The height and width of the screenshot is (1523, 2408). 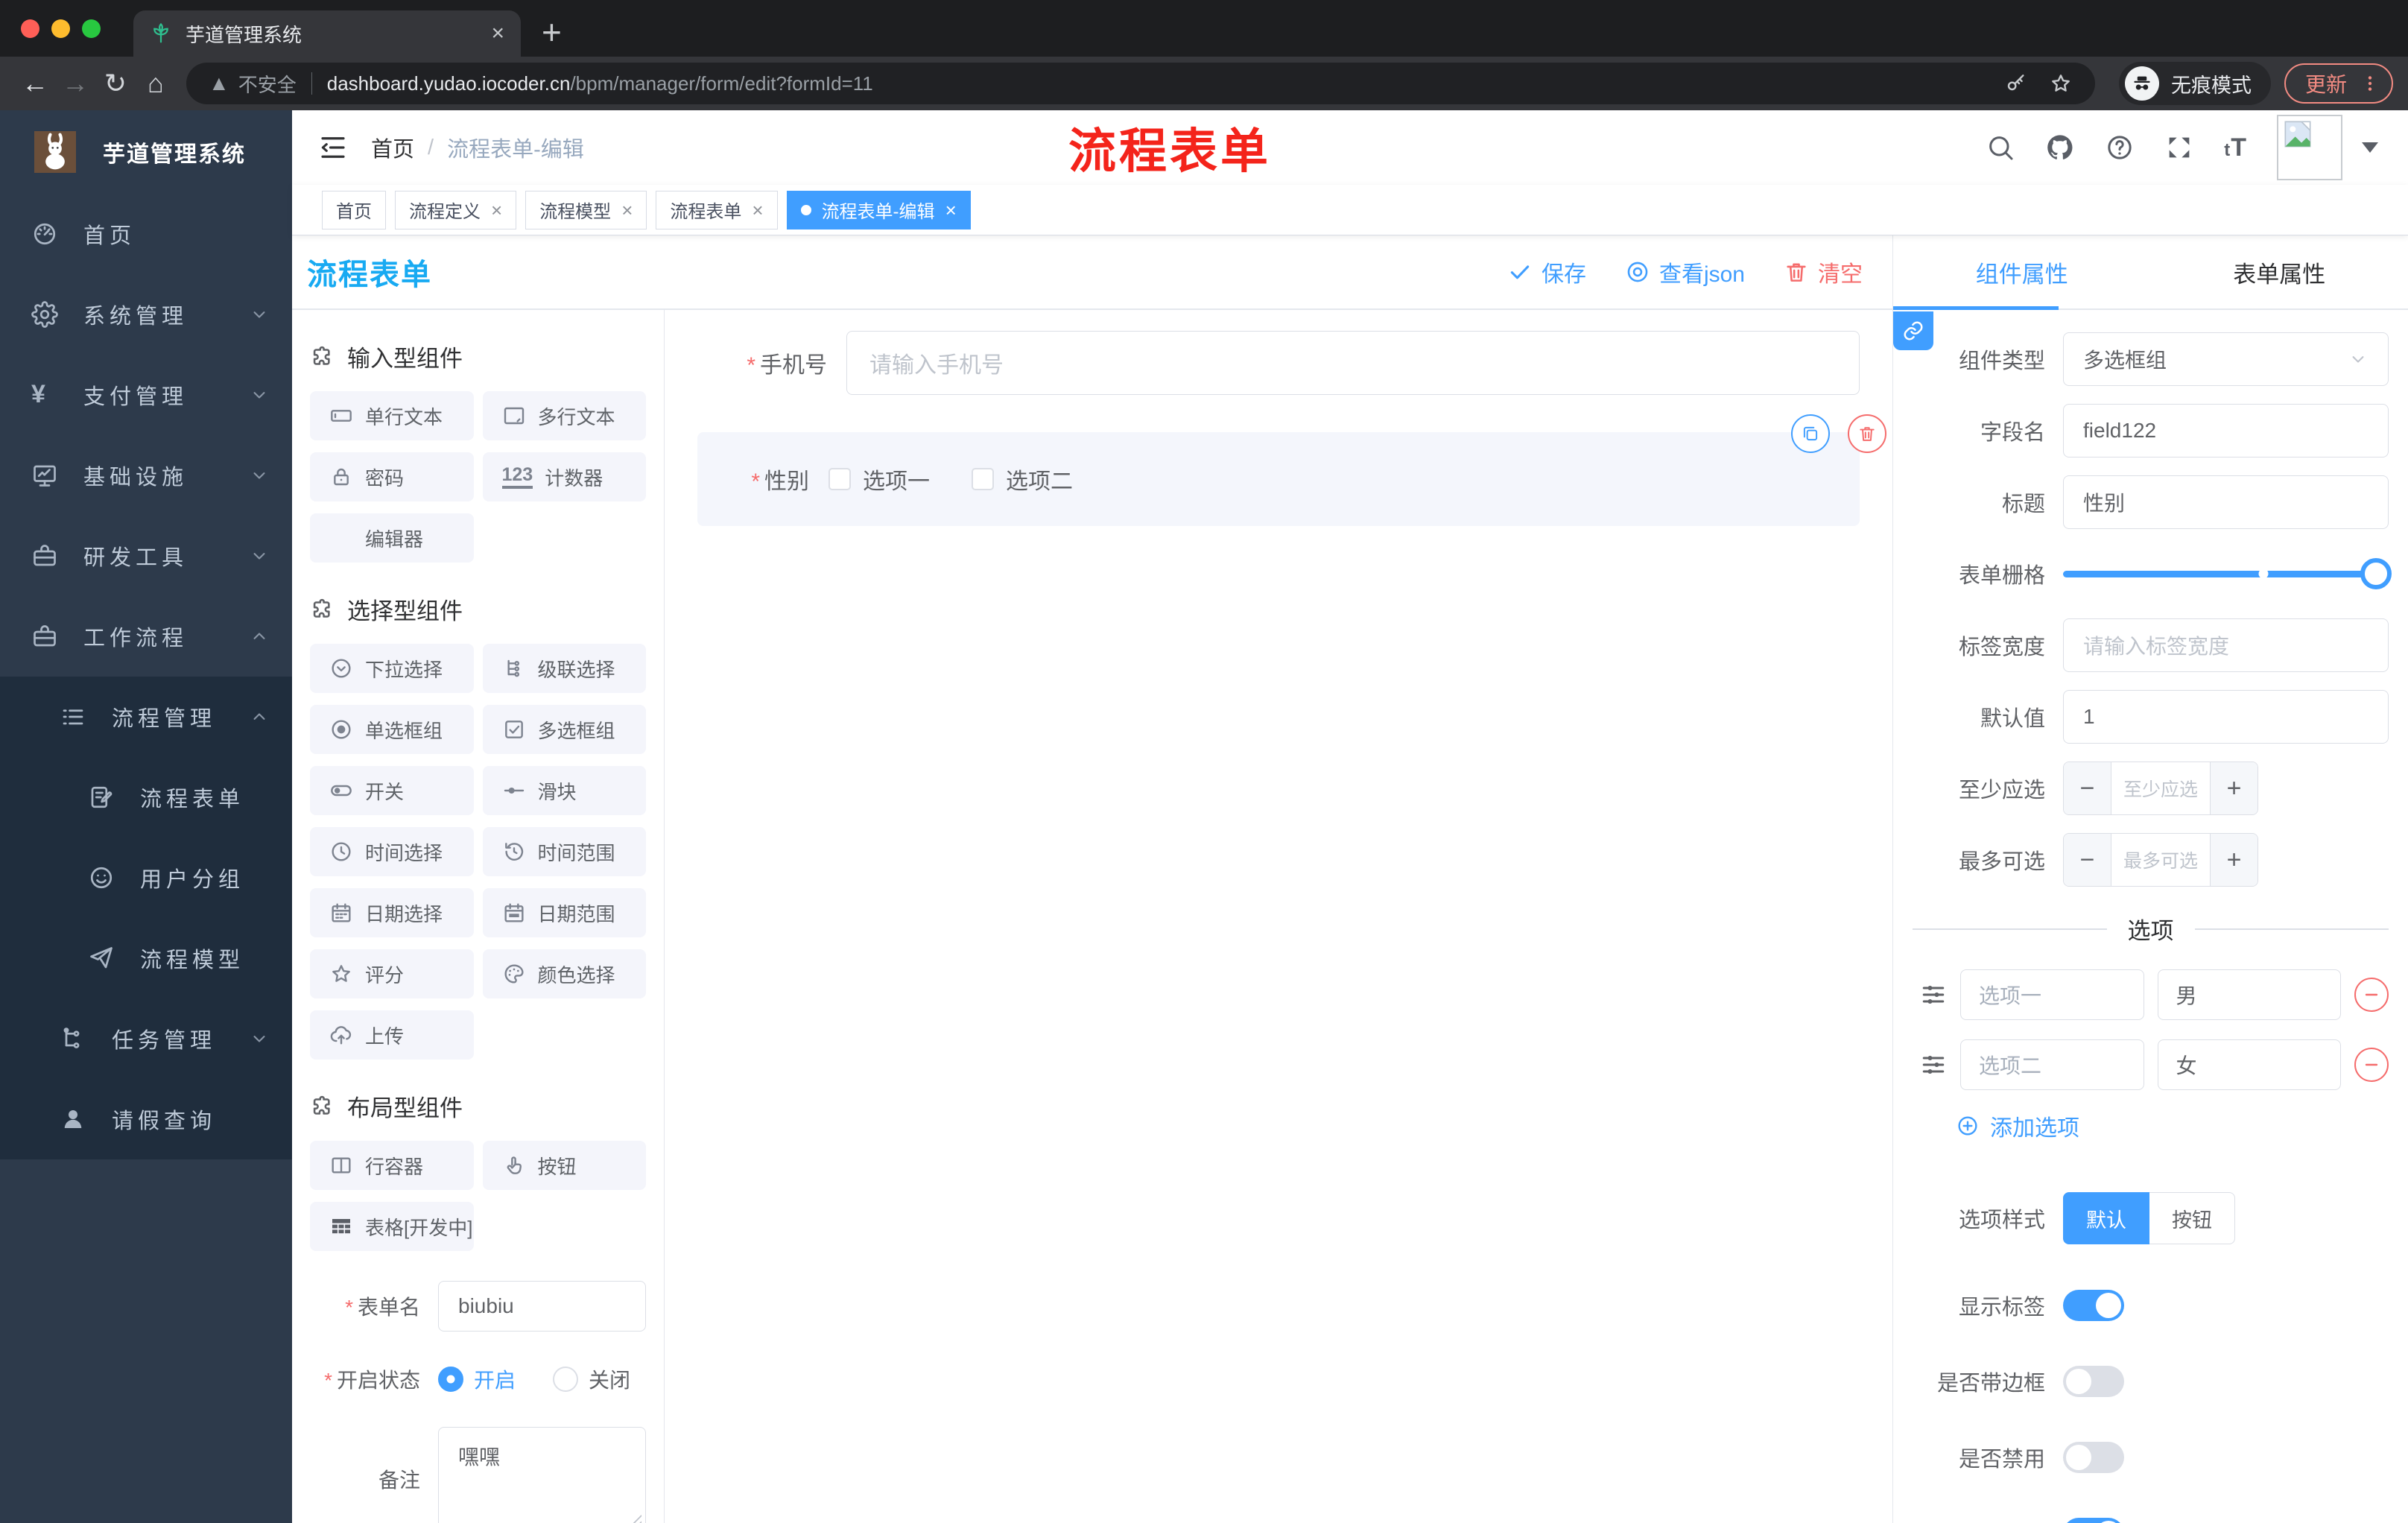 What do you see at coordinates (392, 669) in the screenshot?
I see `component-dropdown: 下拉选择` at bounding box center [392, 669].